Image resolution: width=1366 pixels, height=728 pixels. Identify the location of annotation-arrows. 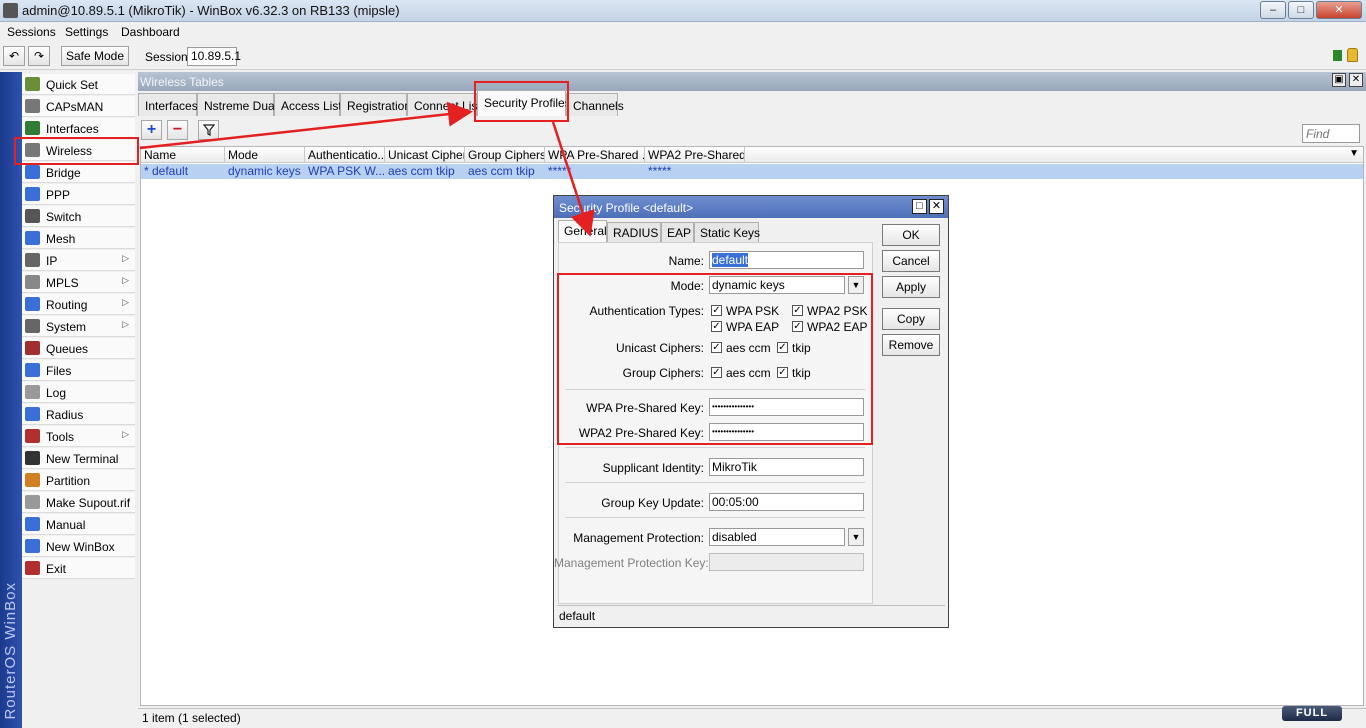
(367, 169).